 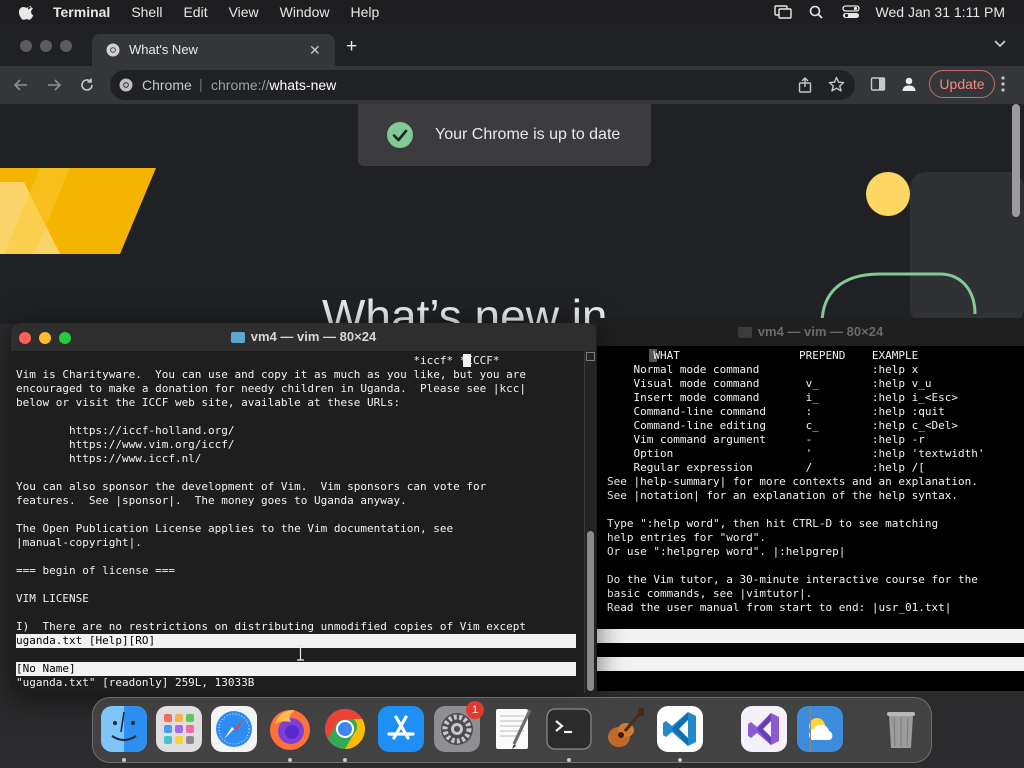 I want to click on finder-icon, so click(x=124, y=729).